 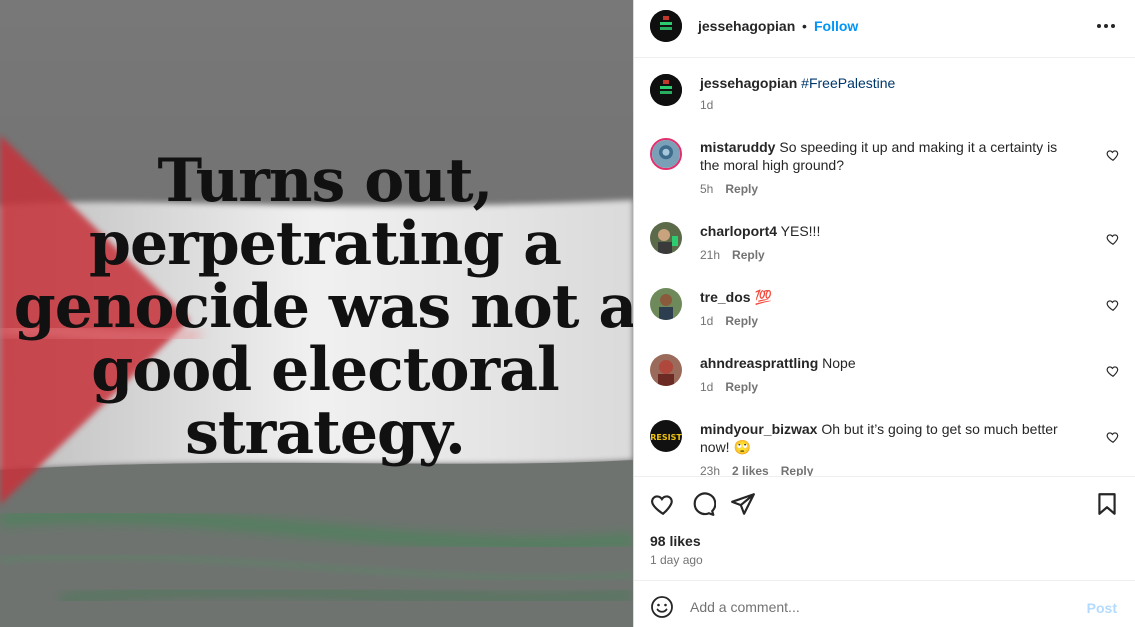 What do you see at coordinates (676, 560) in the screenshot?
I see `post-timestamp: 1 day ago` at bounding box center [676, 560].